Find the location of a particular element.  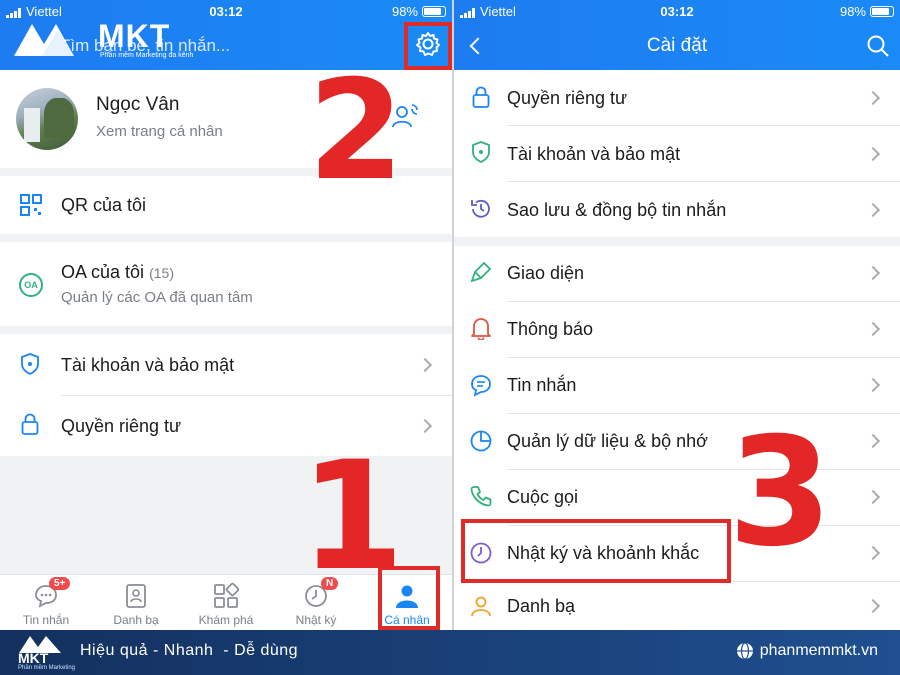

settings-item-label: Danh bạ is located at coordinates (541, 606).